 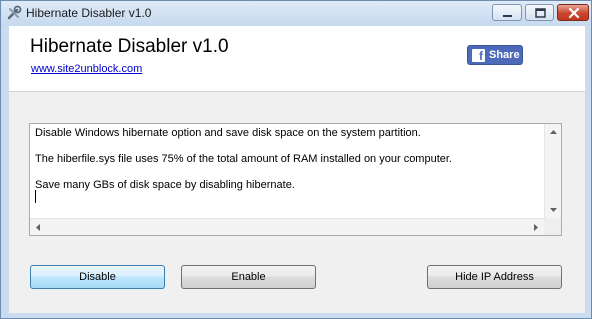 I want to click on app-title: Hibernate Disabler v1.0, so click(x=129, y=46).